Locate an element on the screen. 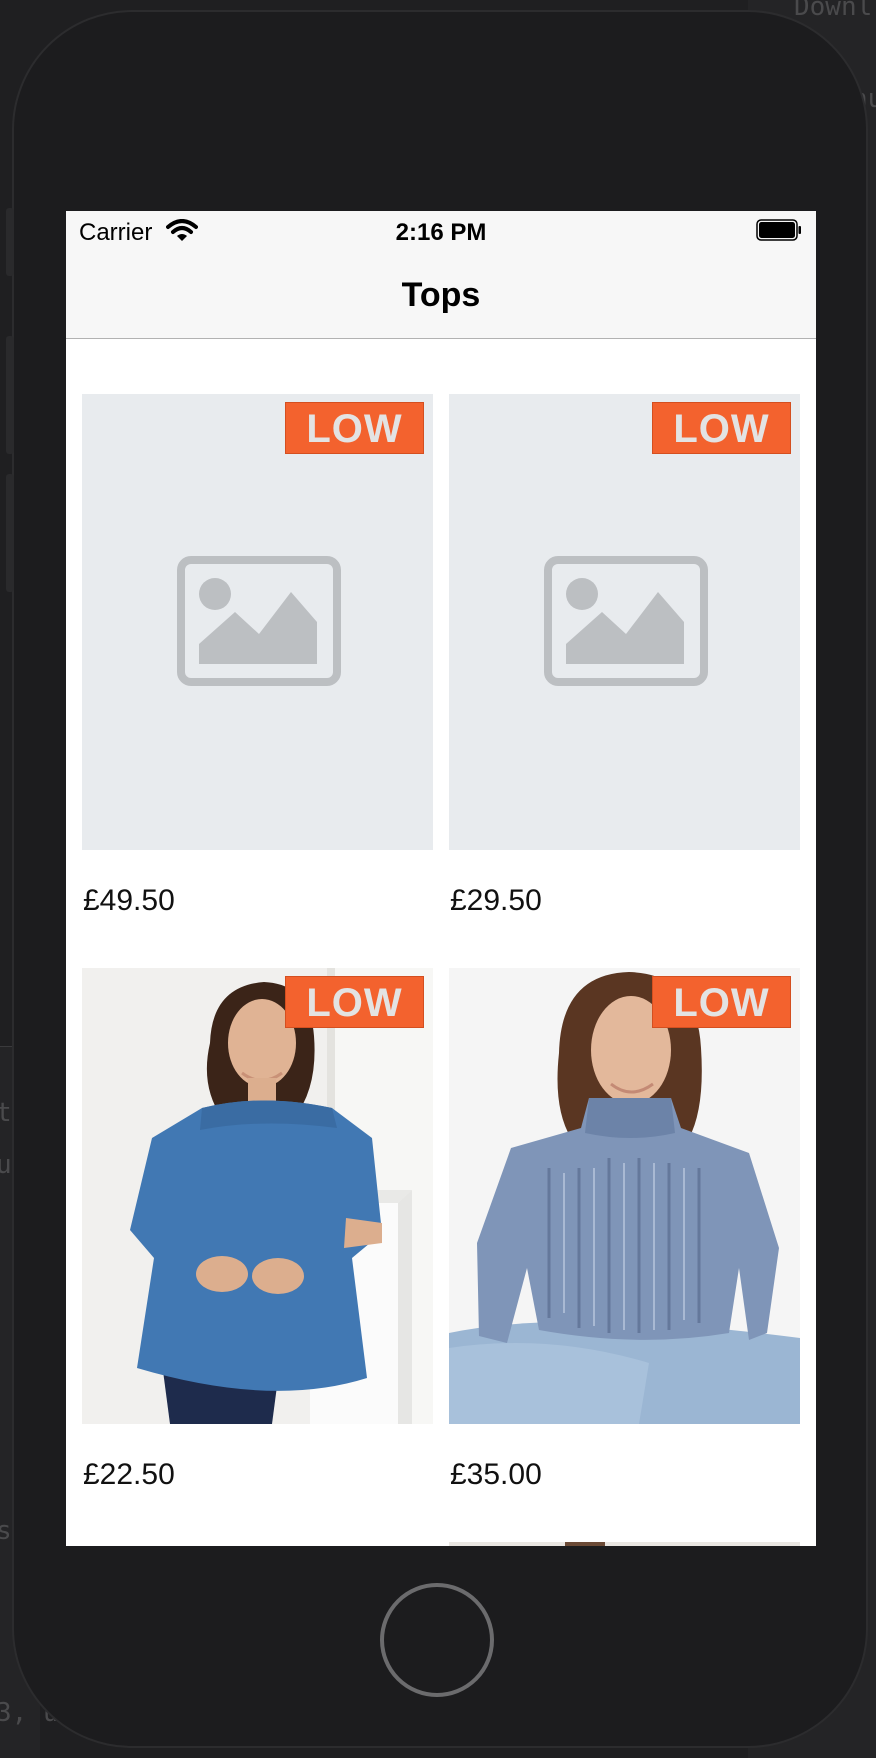  model-blue-knit-sweater-photo is located at coordinates (624, 1196).